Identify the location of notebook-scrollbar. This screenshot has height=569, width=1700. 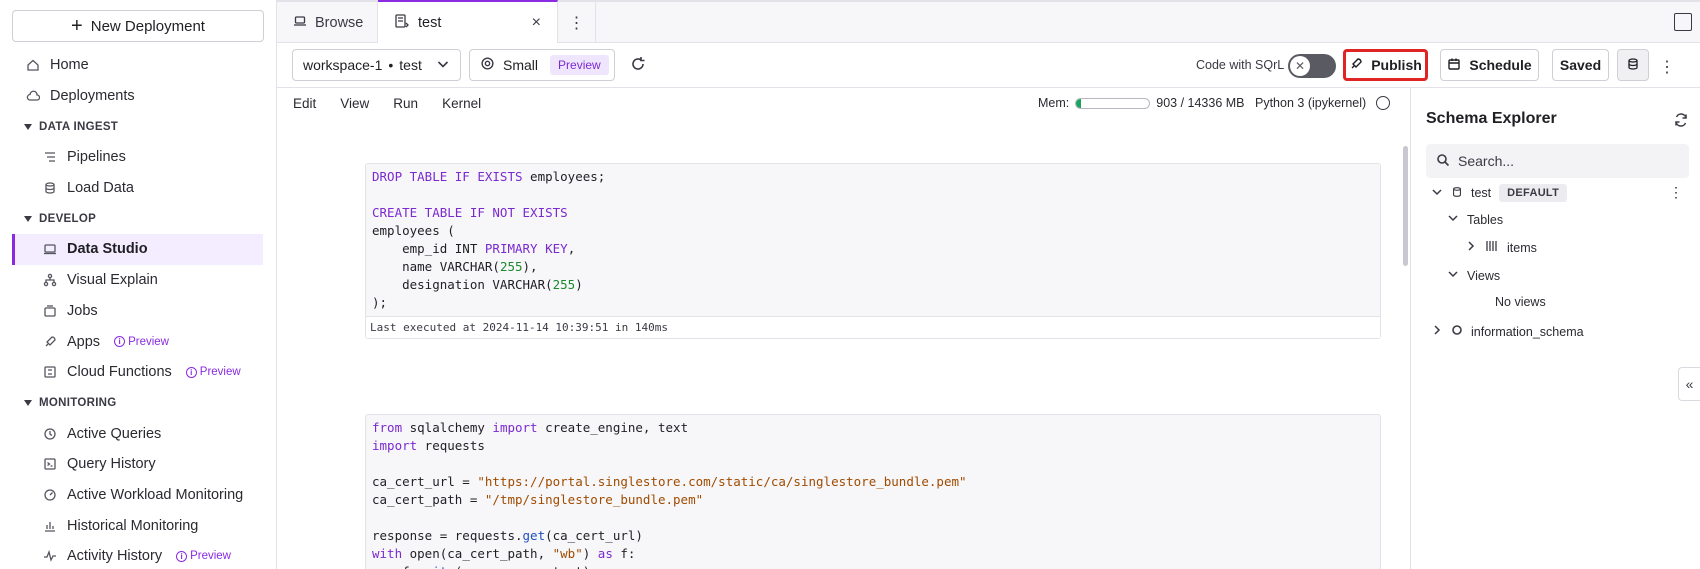
(1405, 206).